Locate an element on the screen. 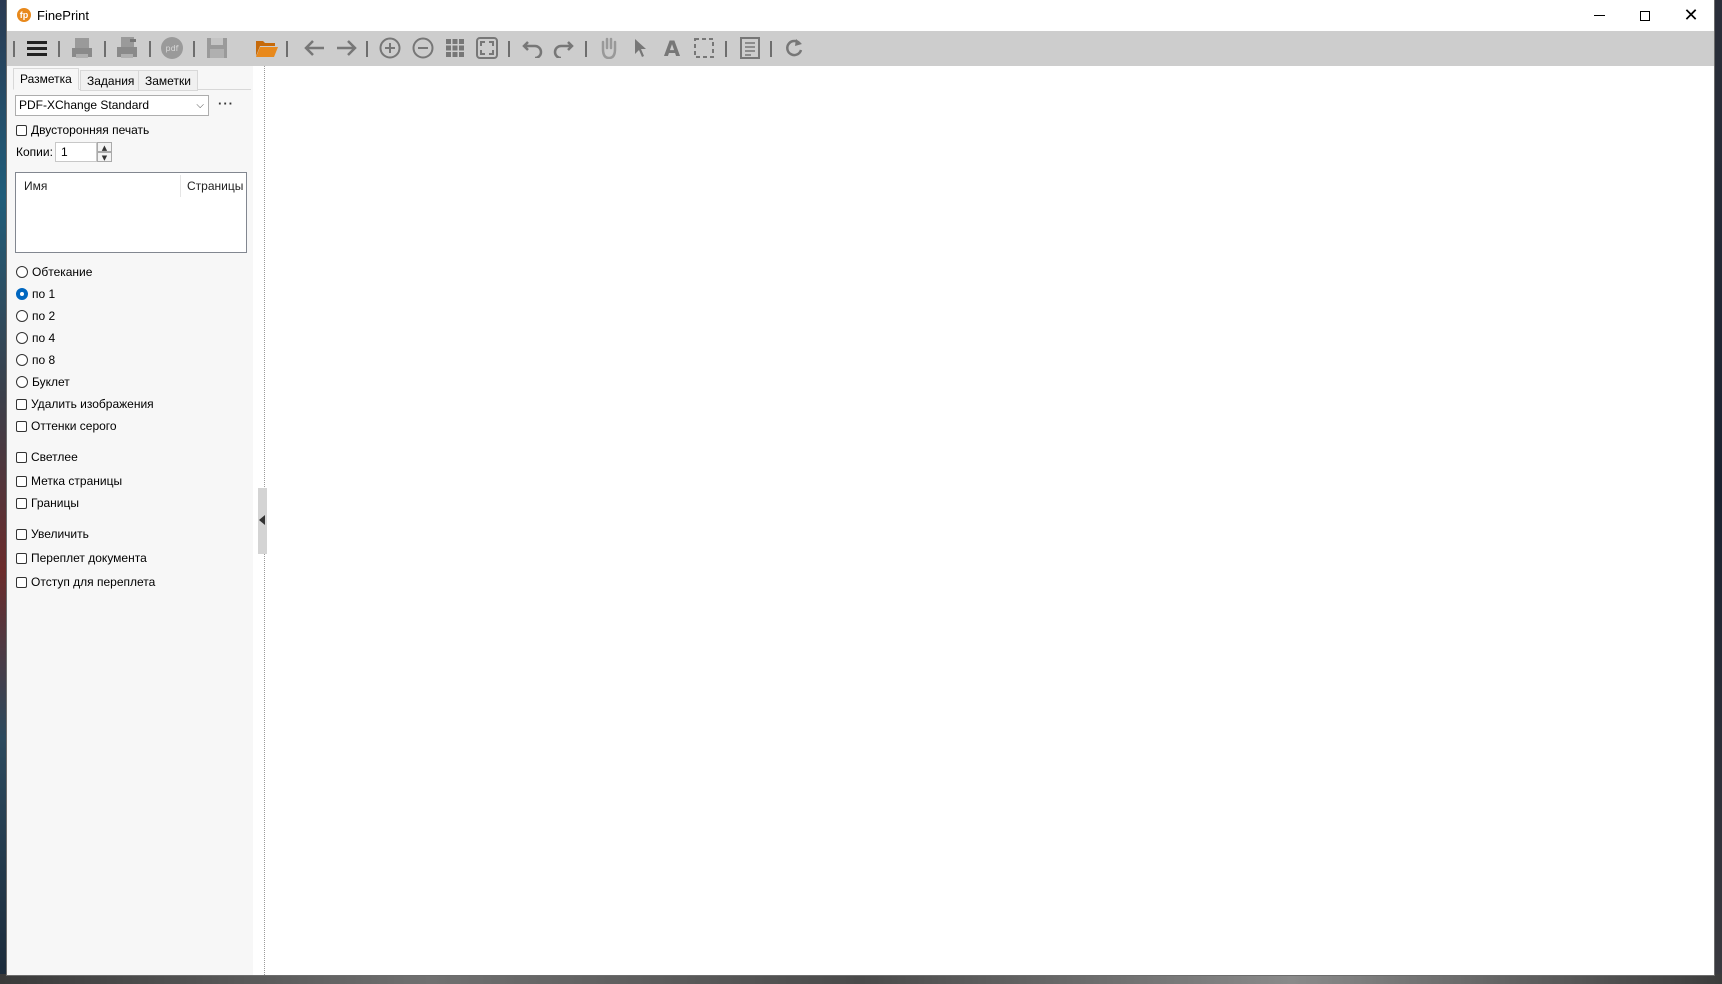 The image size is (1722, 984). option-remove-images: Удалить изображения is located at coordinates (85, 404).